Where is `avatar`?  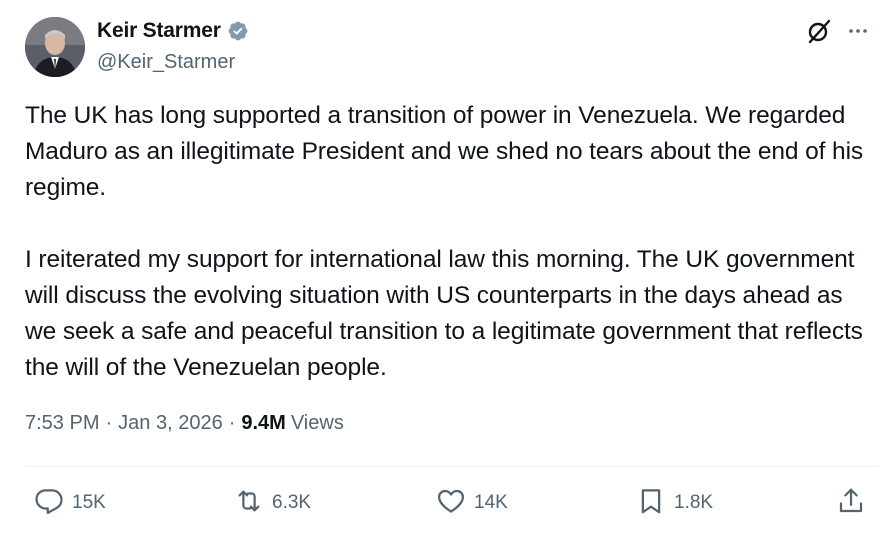 avatar is located at coordinates (55, 47).